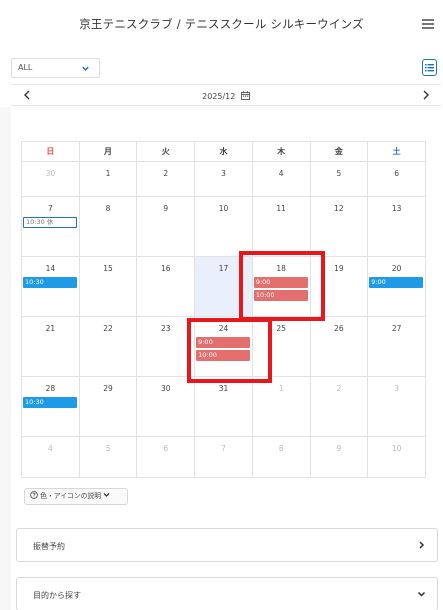 The width and height of the screenshot is (443, 610). What do you see at coordinates (25, 67) in the screenshot?
I see `filter-selected-value: ALL` at bounding box center [25, 67].